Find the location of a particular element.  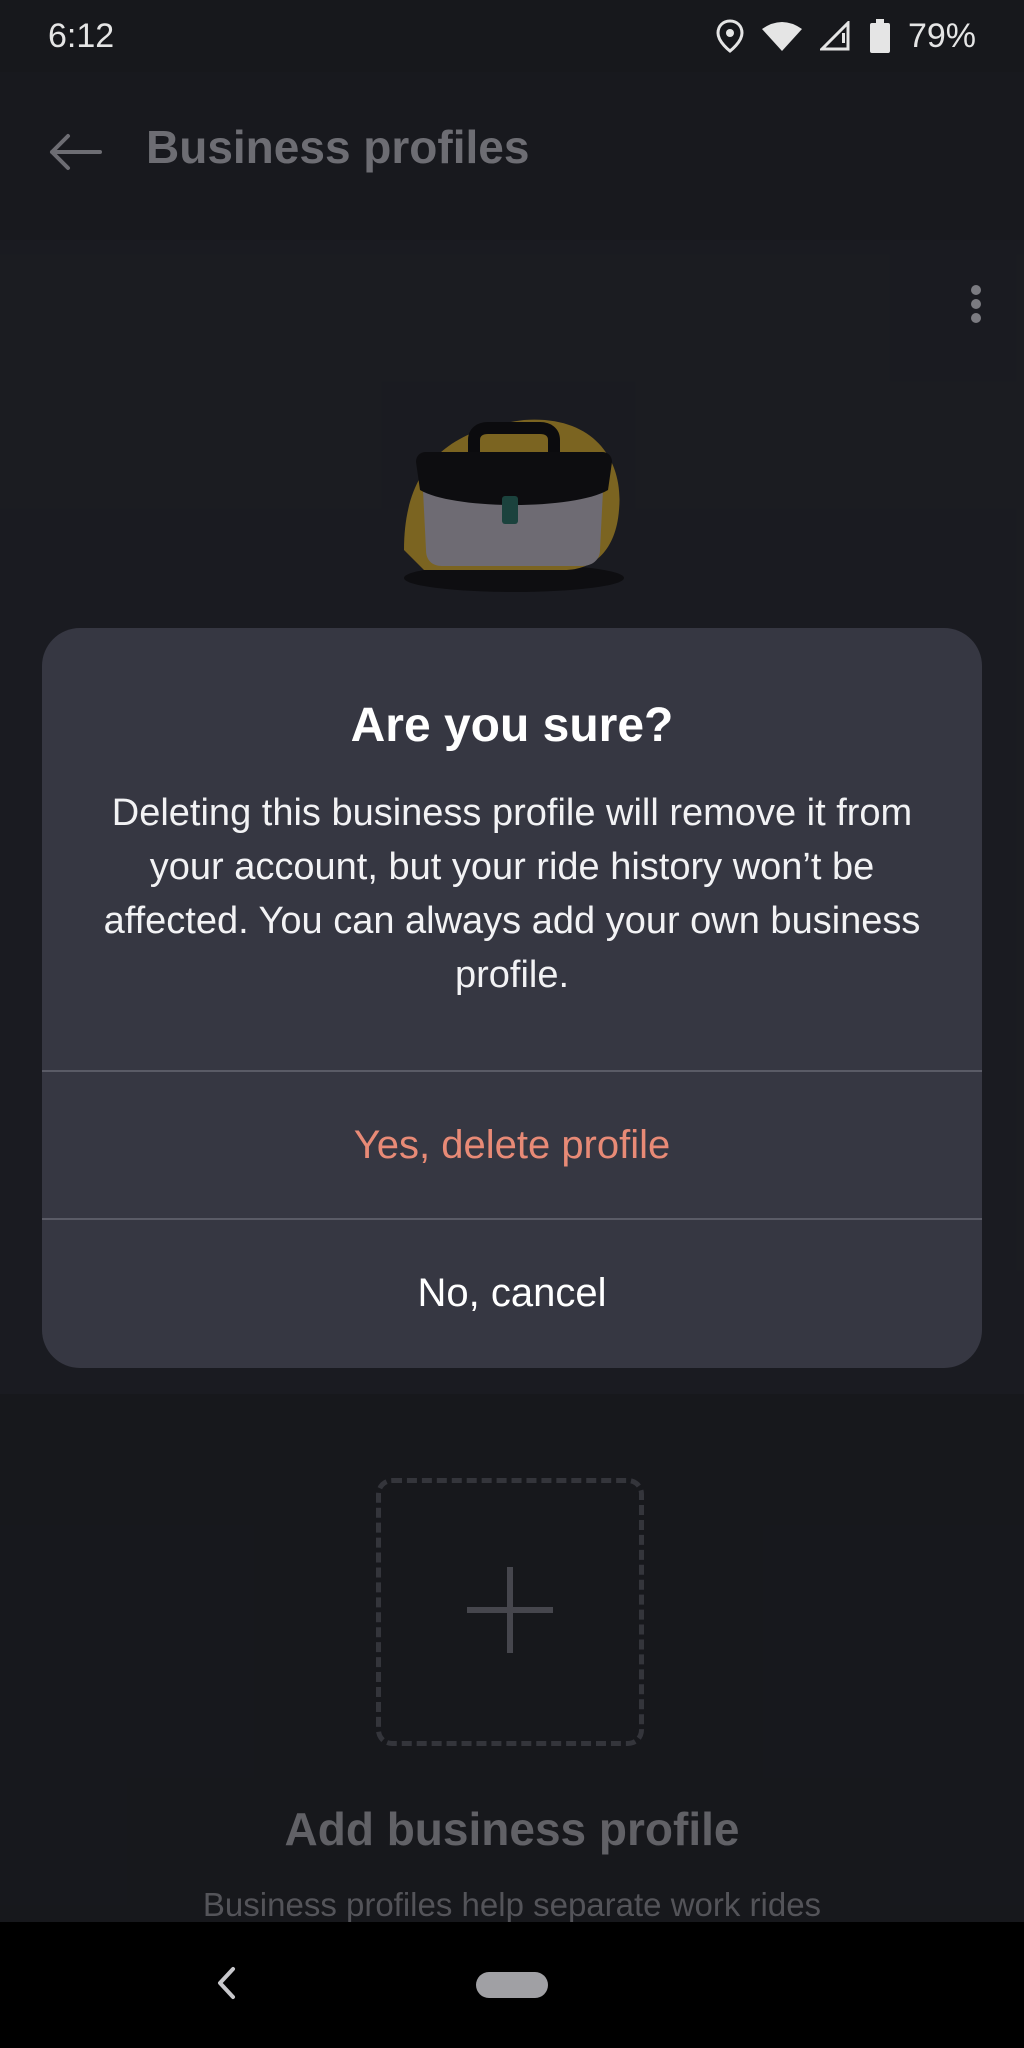

delete-profile-button: Yes, delete profile is located at coordinates (512, 1145).